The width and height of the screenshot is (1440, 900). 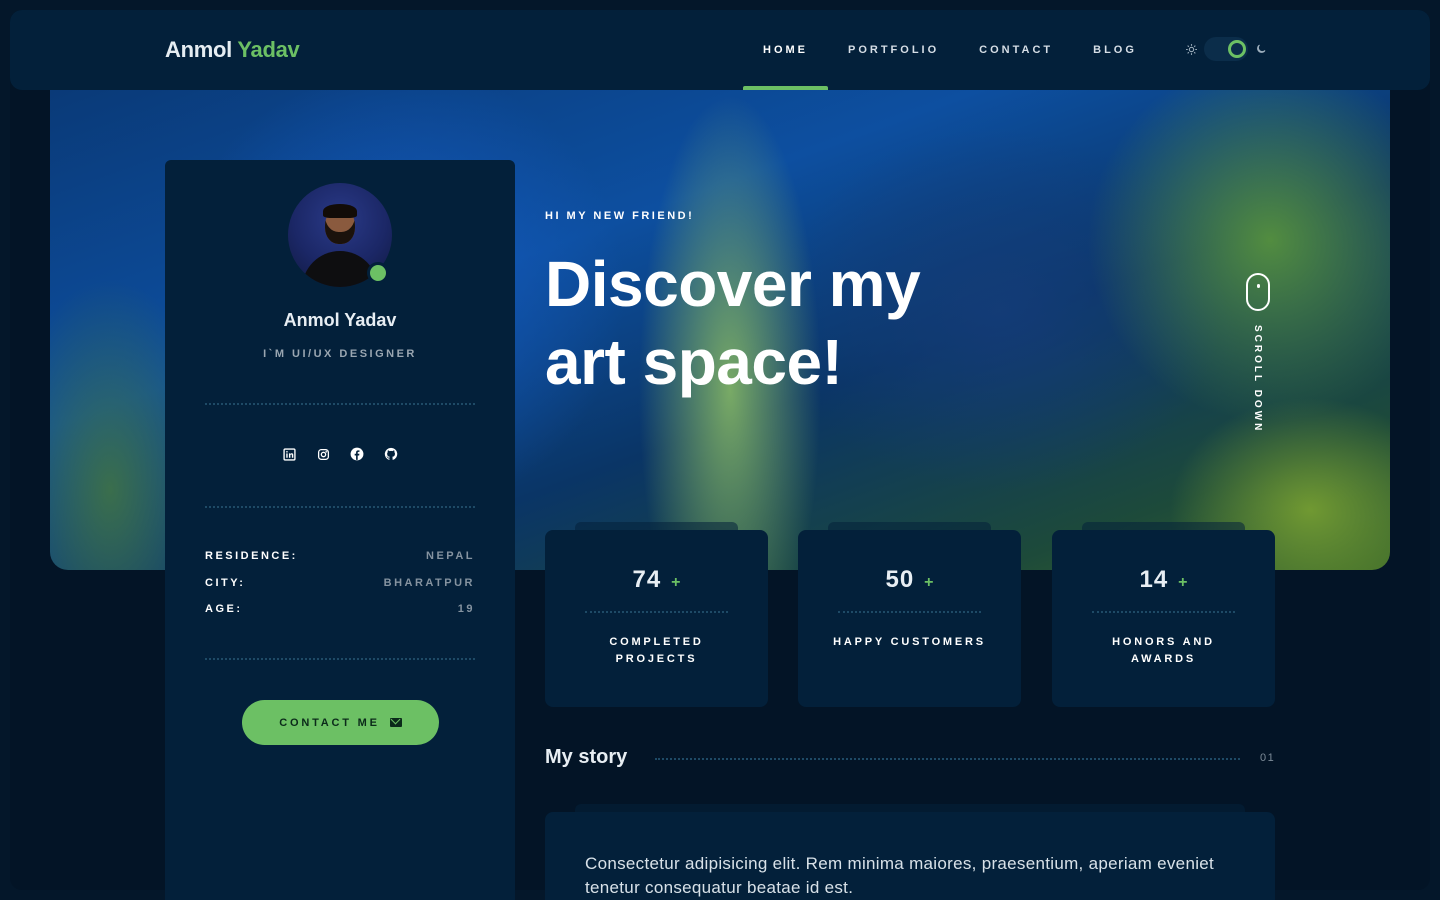 I want to click on moon-icon, so click(x=1261, y=49).